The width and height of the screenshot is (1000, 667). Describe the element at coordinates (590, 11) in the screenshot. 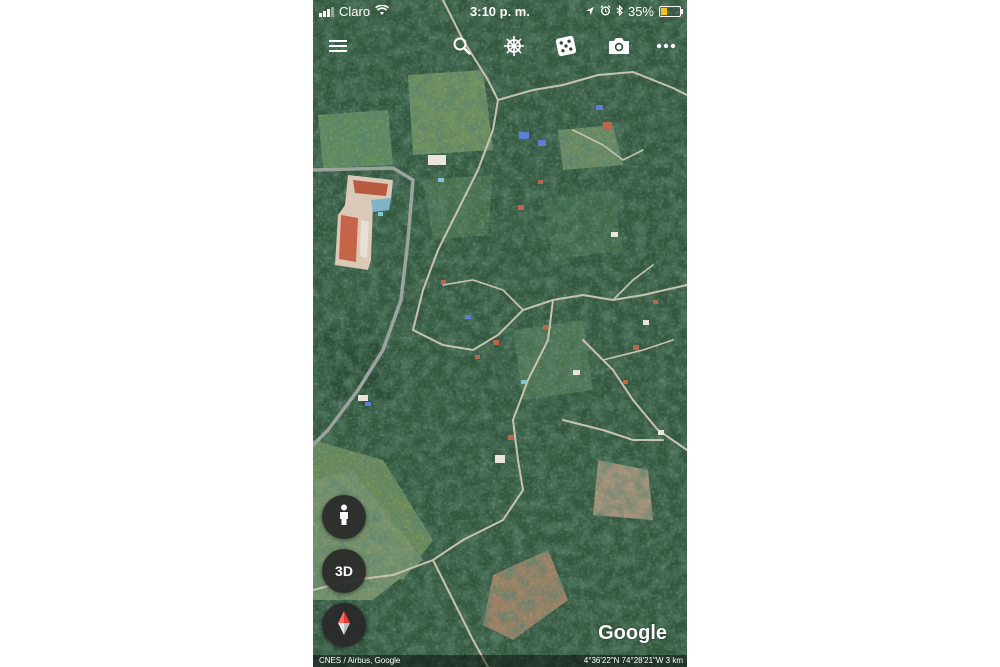

I see `location-arrow-icon` at that location.